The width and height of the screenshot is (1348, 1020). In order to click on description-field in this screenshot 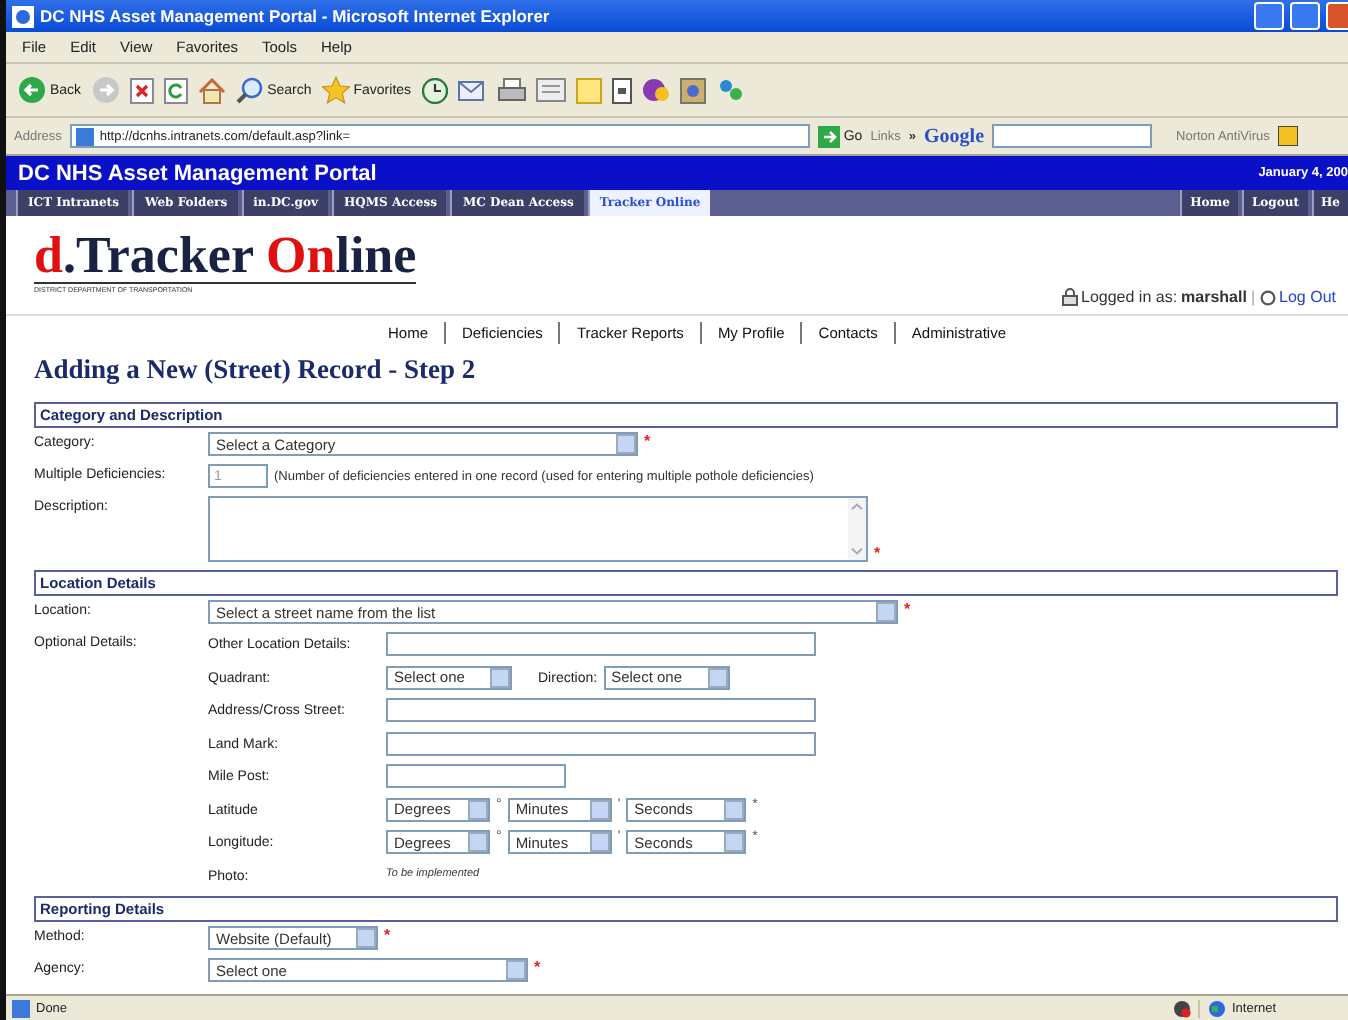, I will do `click(538, 529)`.